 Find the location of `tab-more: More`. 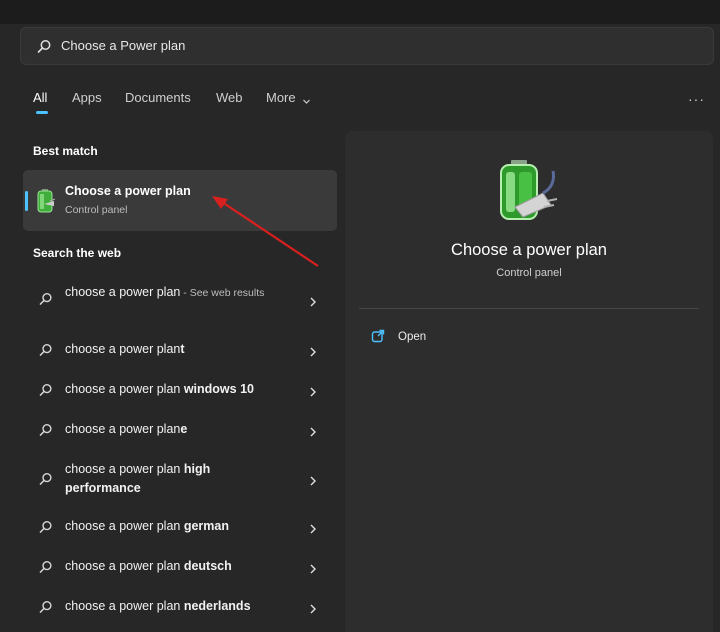

tab-more: More is located at coordinates (281, 97).